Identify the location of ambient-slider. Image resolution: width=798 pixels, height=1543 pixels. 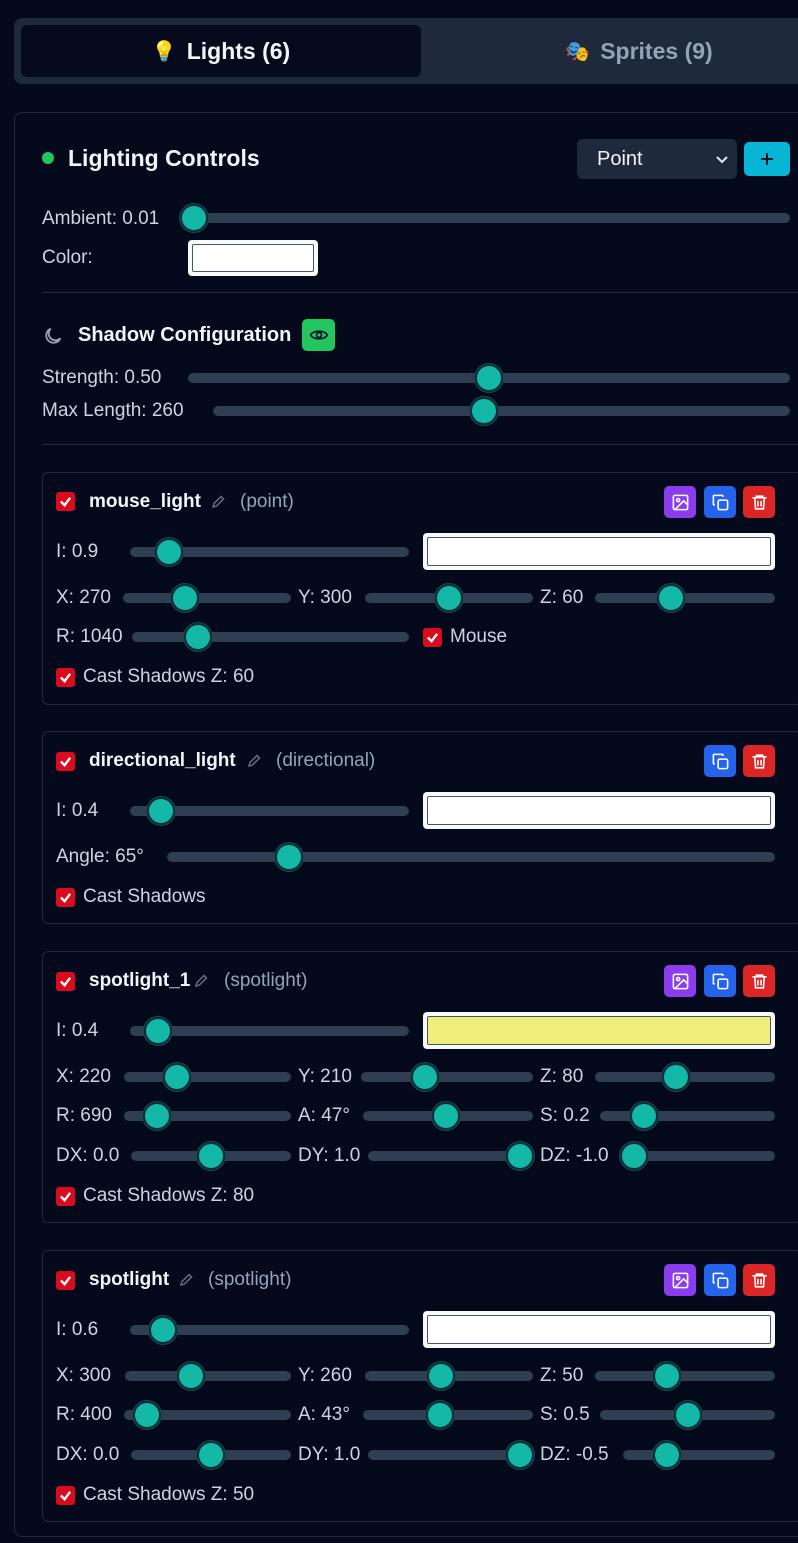
(485, 218).